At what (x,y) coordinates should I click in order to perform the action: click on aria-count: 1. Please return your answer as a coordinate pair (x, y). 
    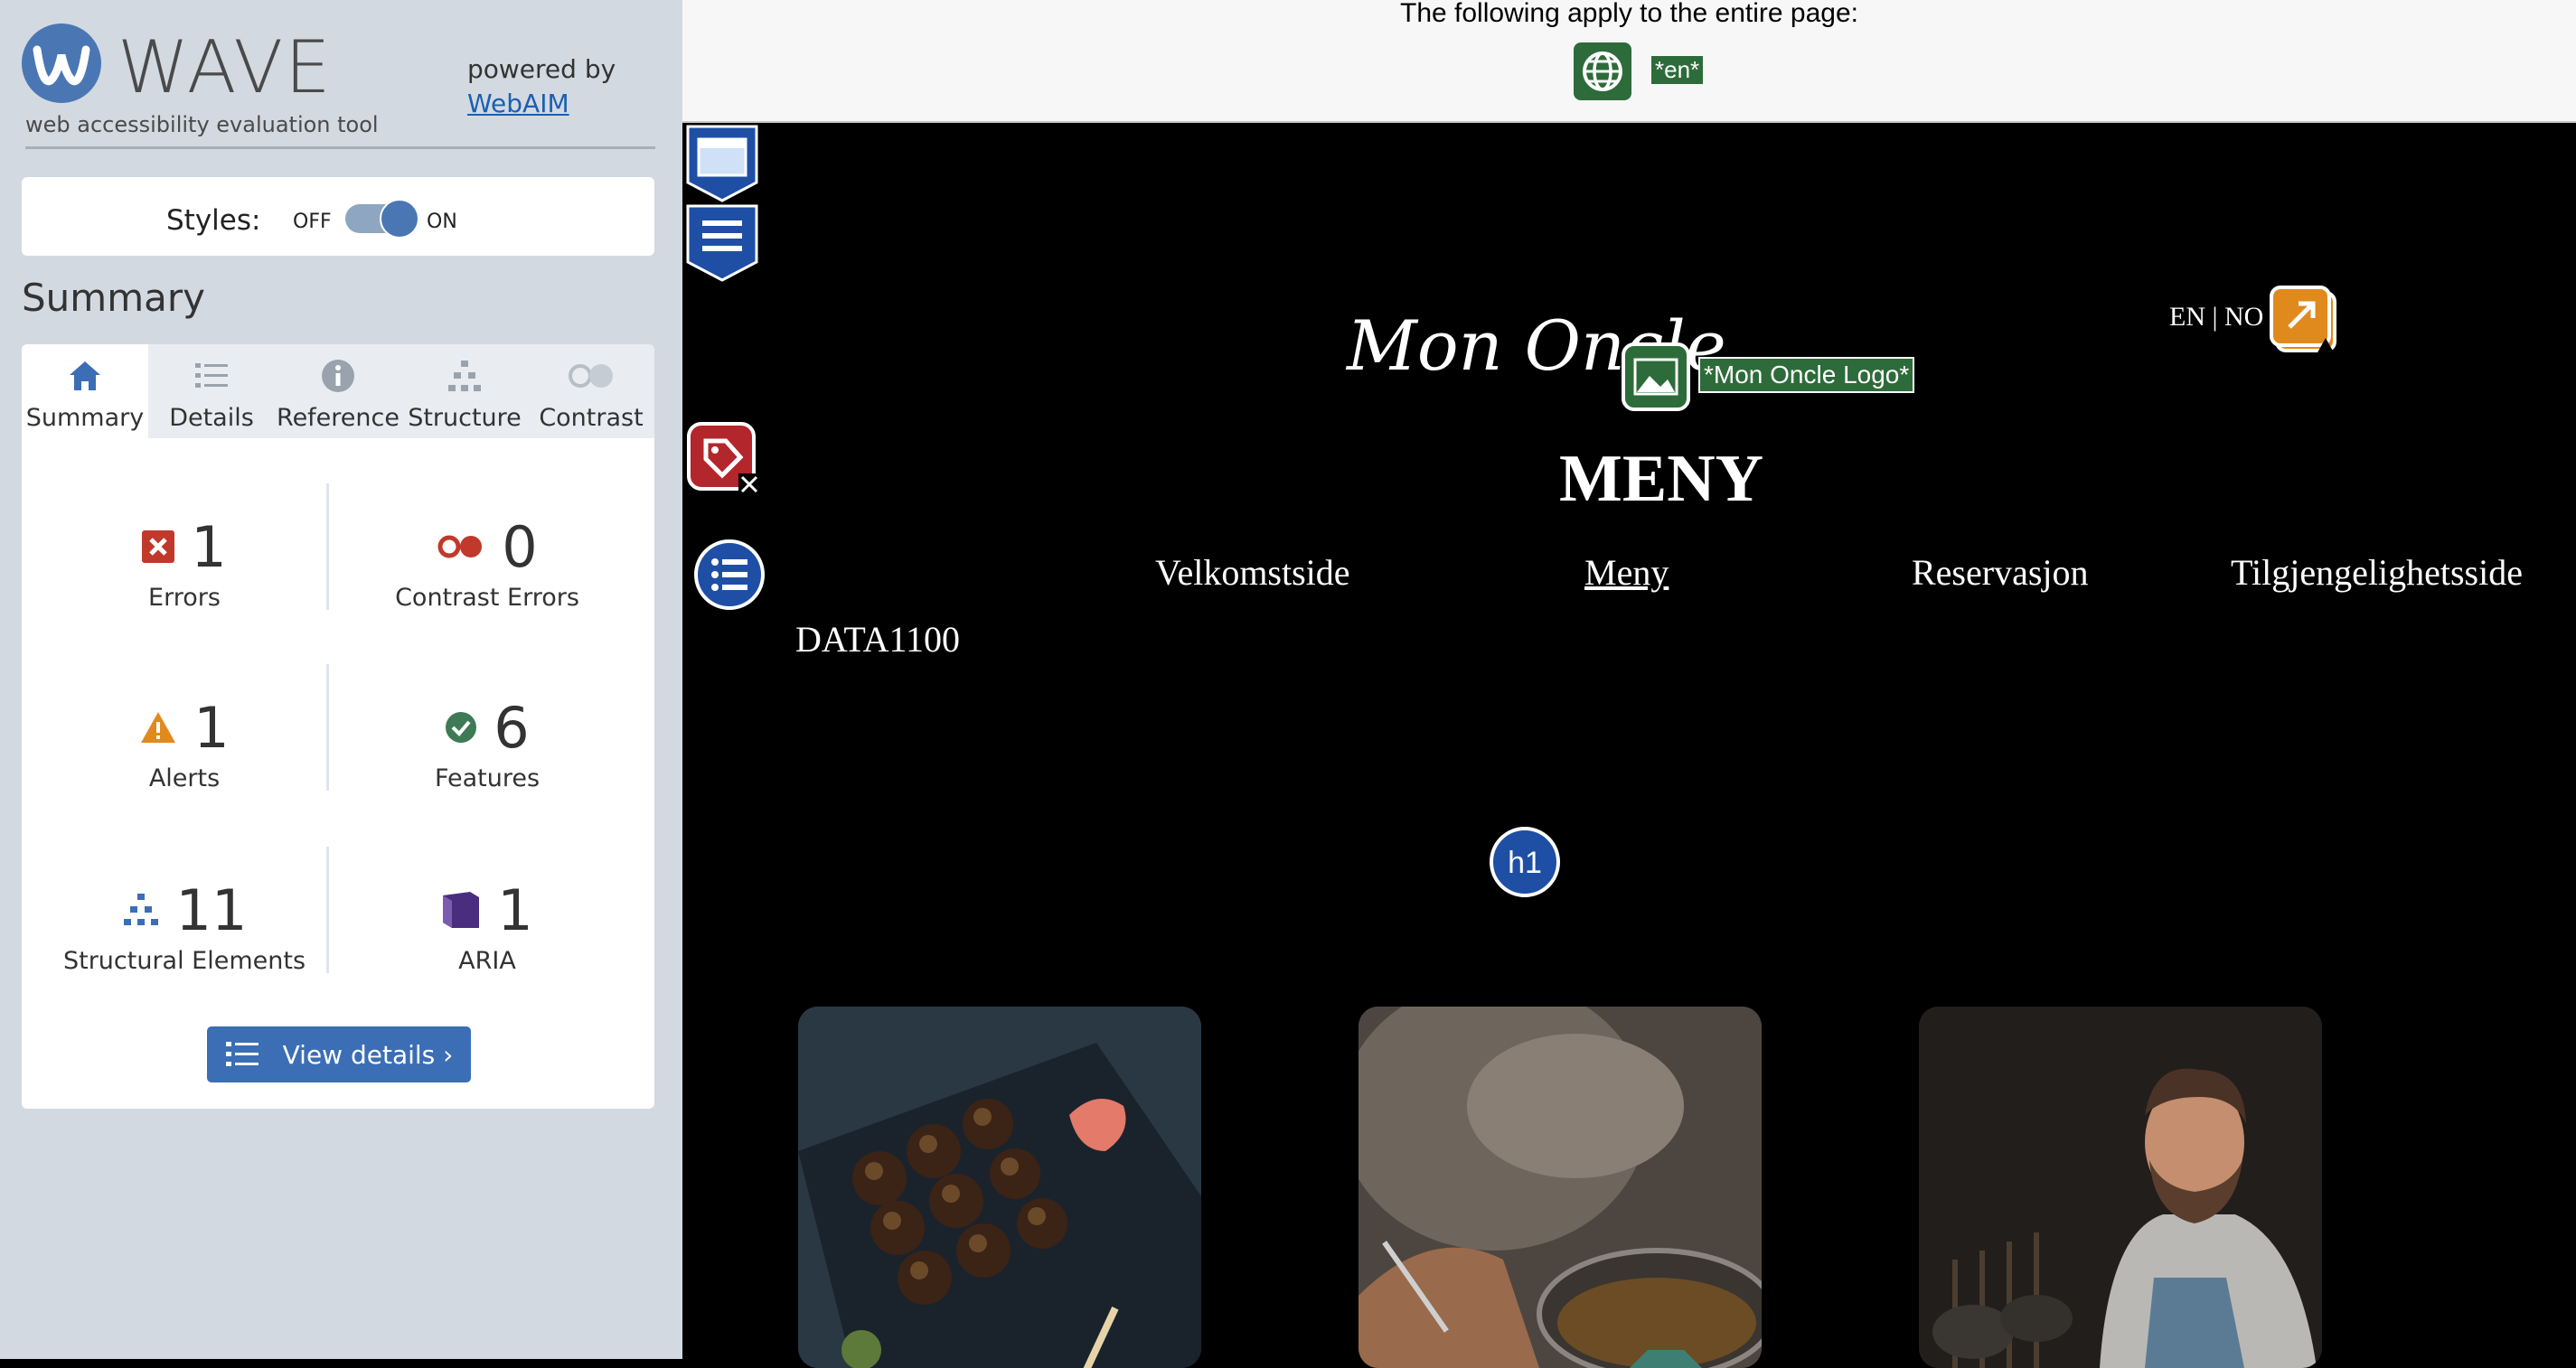
    Looking at the image, I should click on (515, 909).